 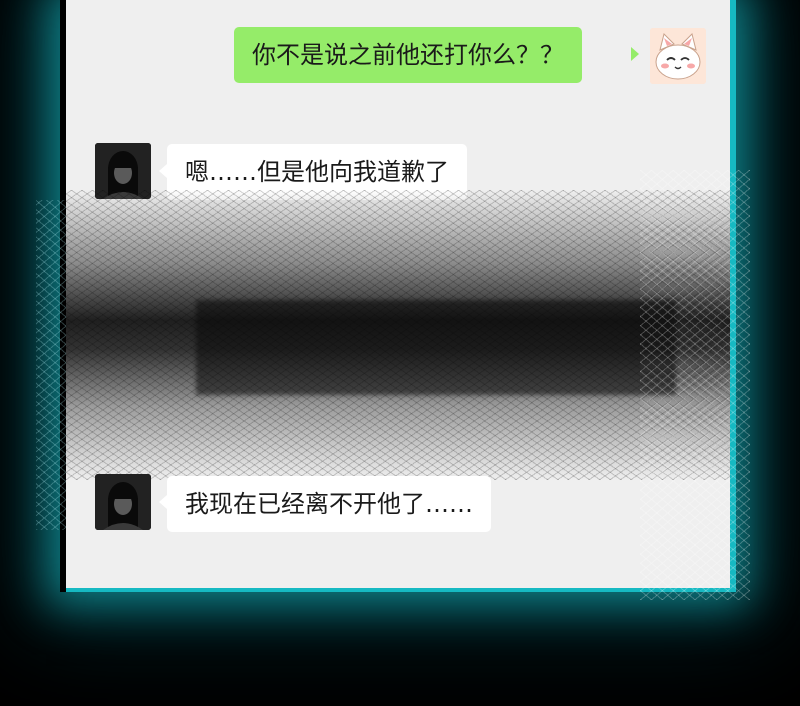 I want to click on glitch-block, so click(x=436, y=347).